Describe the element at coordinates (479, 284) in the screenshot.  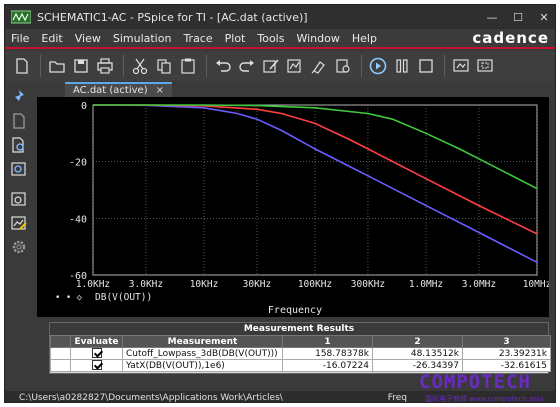
I see `x-tick-label: 3.0MHz` at that location.